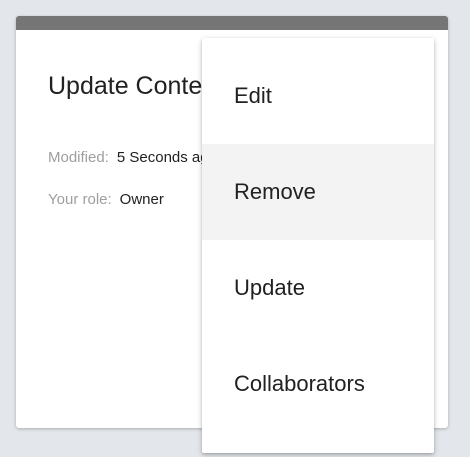  Describe the element at coordinates (318, 96) in the screenshot. I see `menu-item-edit: Edit` at that location.